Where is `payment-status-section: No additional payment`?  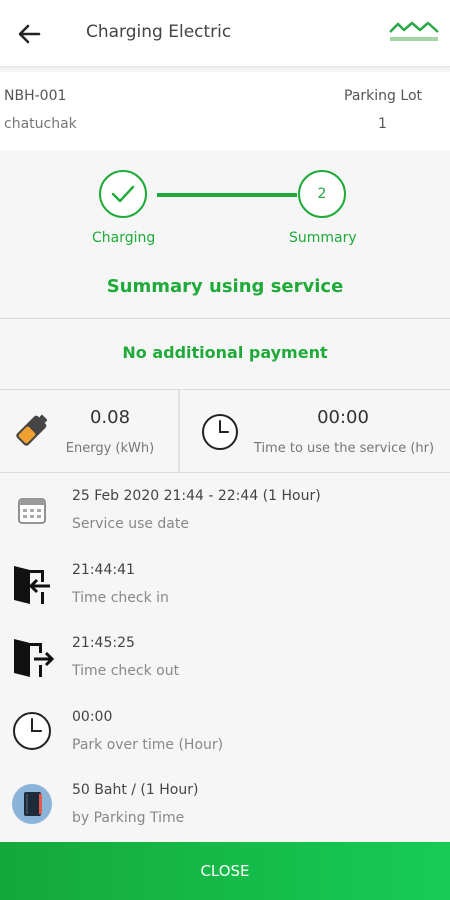 payment-status-section: No additional payment is located at coordinates (225, 354).